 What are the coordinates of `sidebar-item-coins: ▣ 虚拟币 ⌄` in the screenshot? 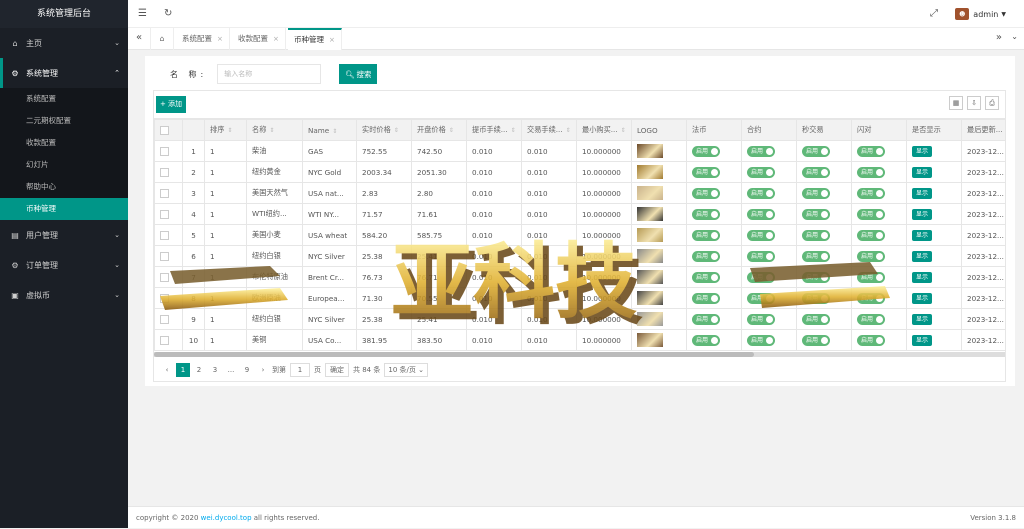 It's located at (64, 295).